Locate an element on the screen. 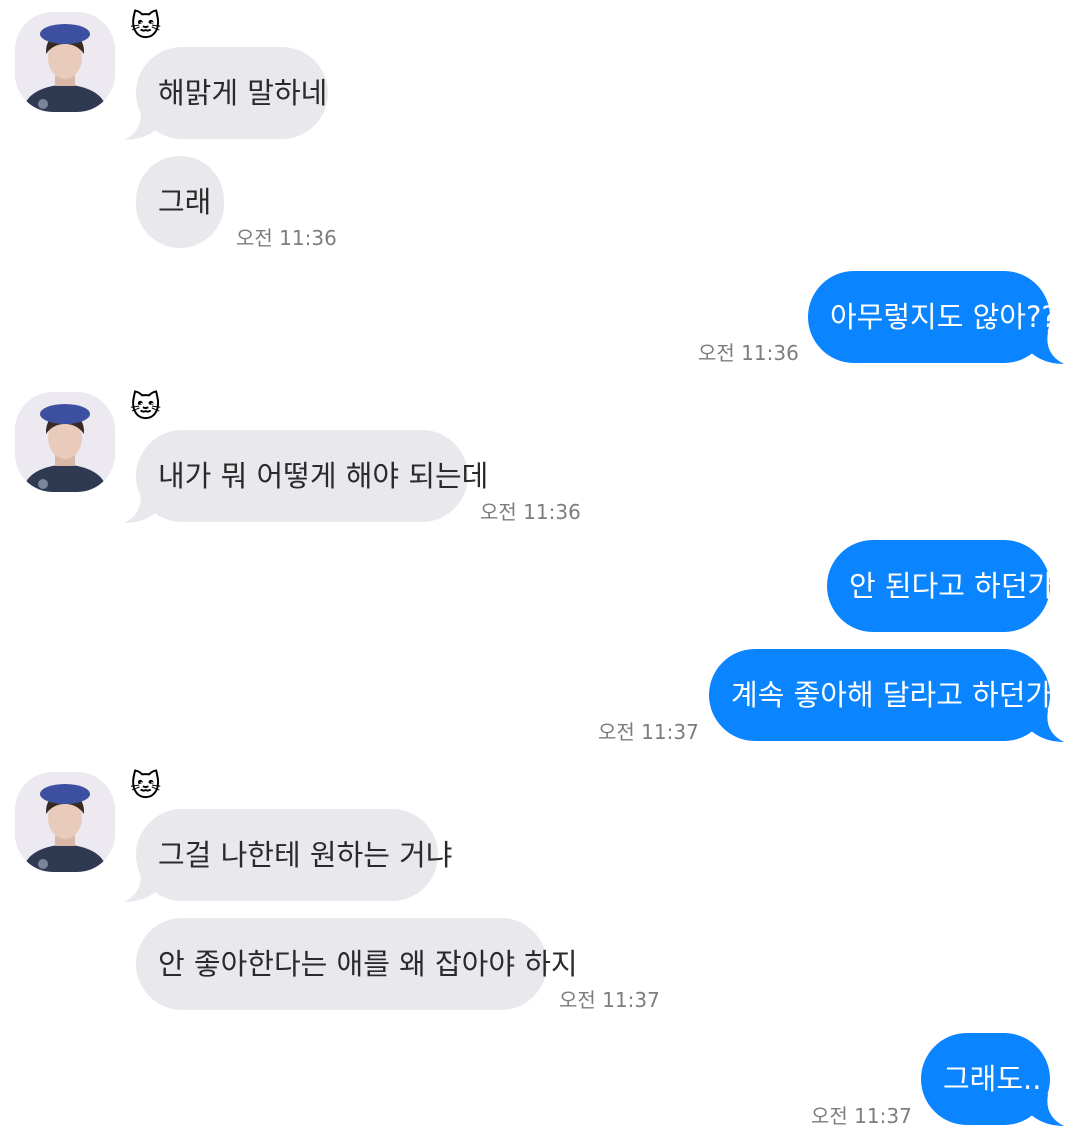  message-bubble: 그래도.. is located at coordinates (985, 1079).